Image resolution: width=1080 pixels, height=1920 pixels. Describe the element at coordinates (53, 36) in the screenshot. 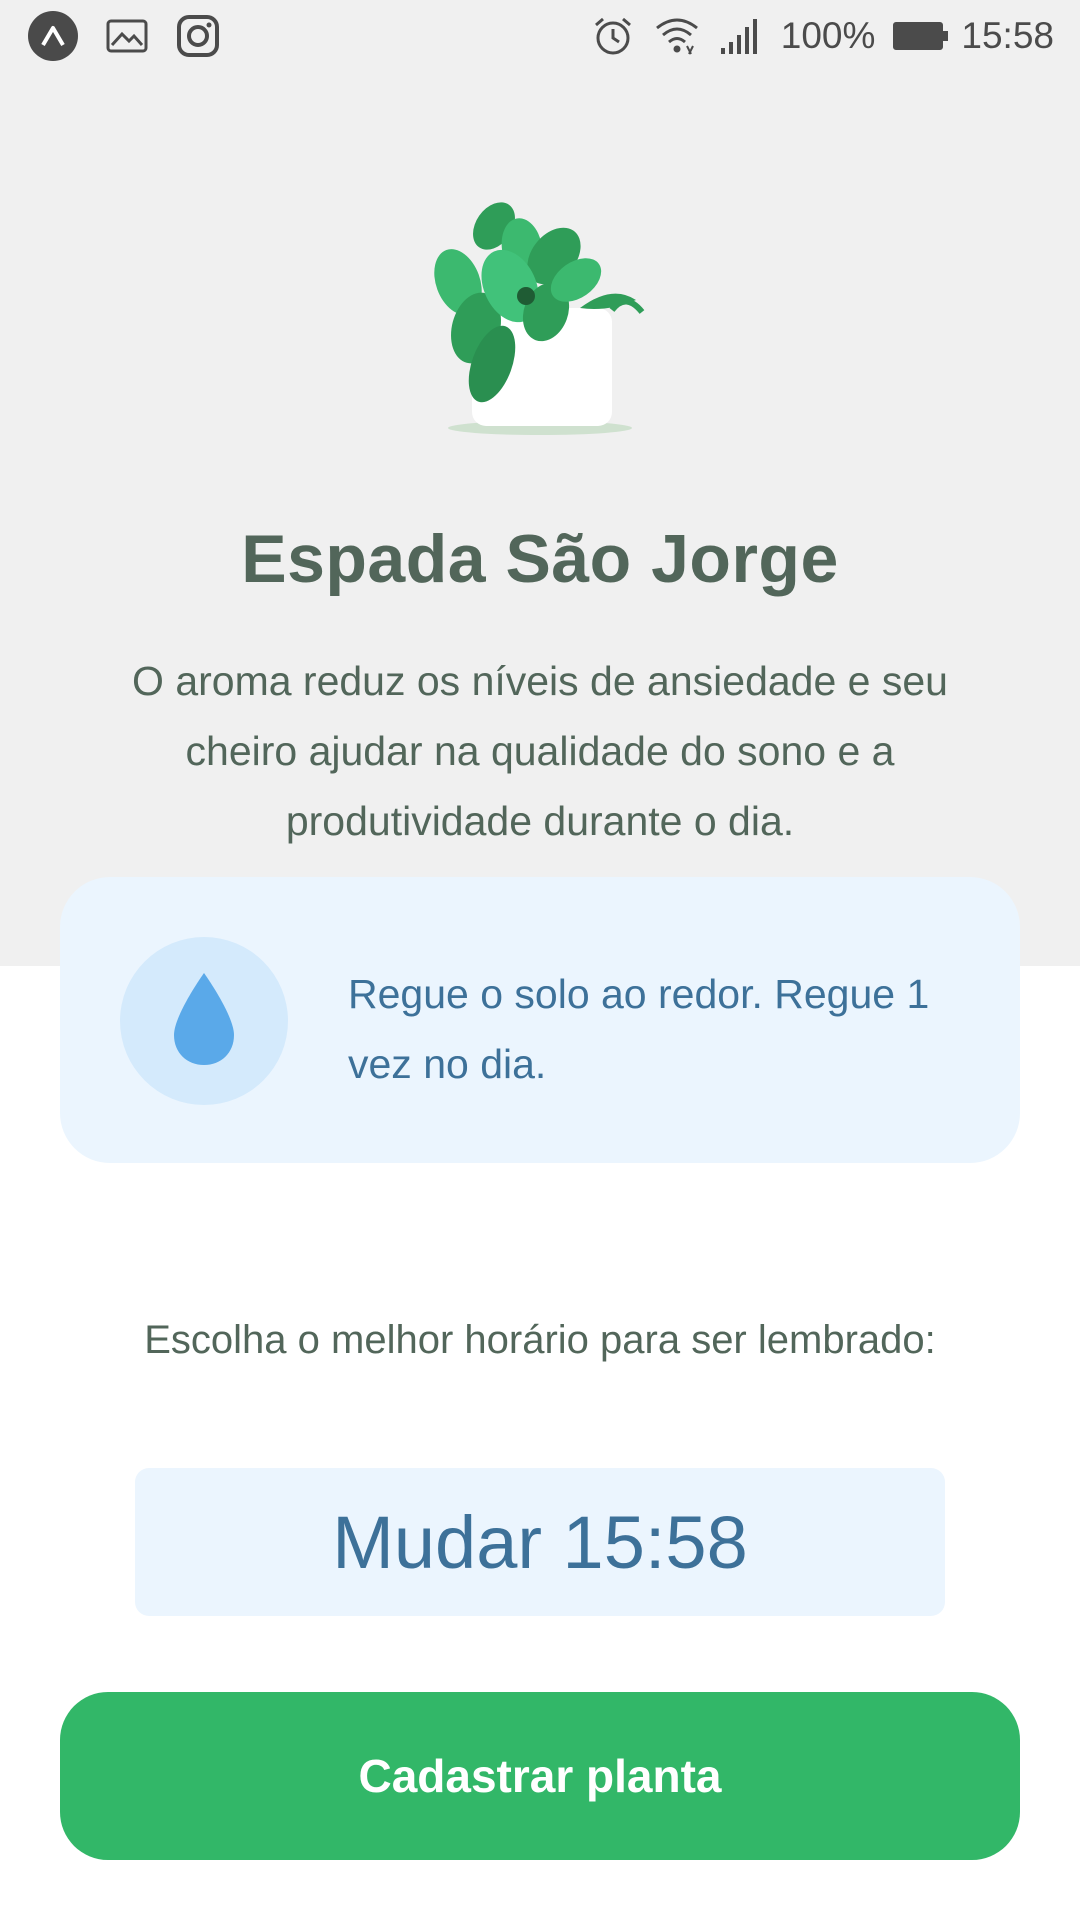

I see `app-a-icon` at that location.